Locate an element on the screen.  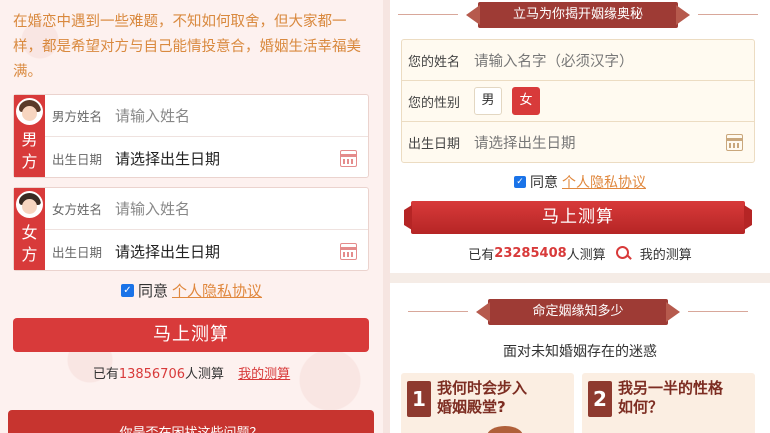
count-number: 13856706 is located at coordinates (151, 374).